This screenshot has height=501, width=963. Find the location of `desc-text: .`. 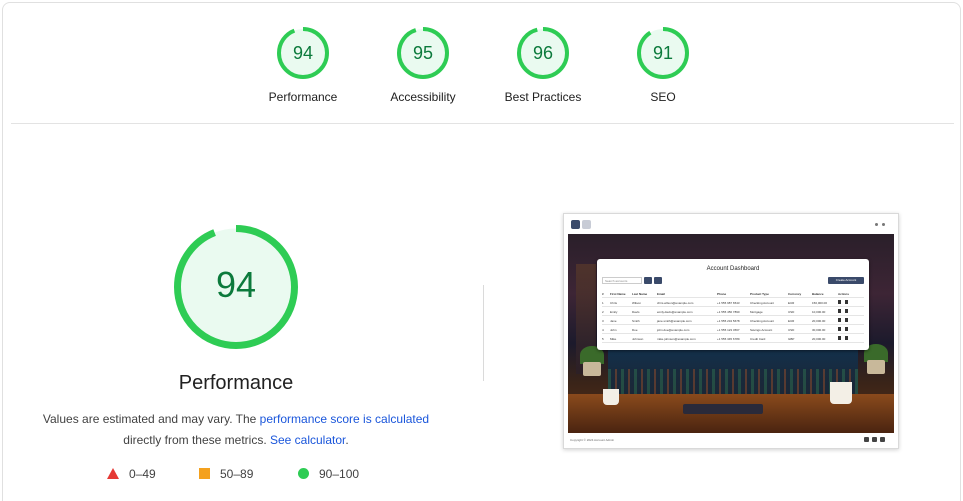

desc-text: . is located at coordinates (347, 440).